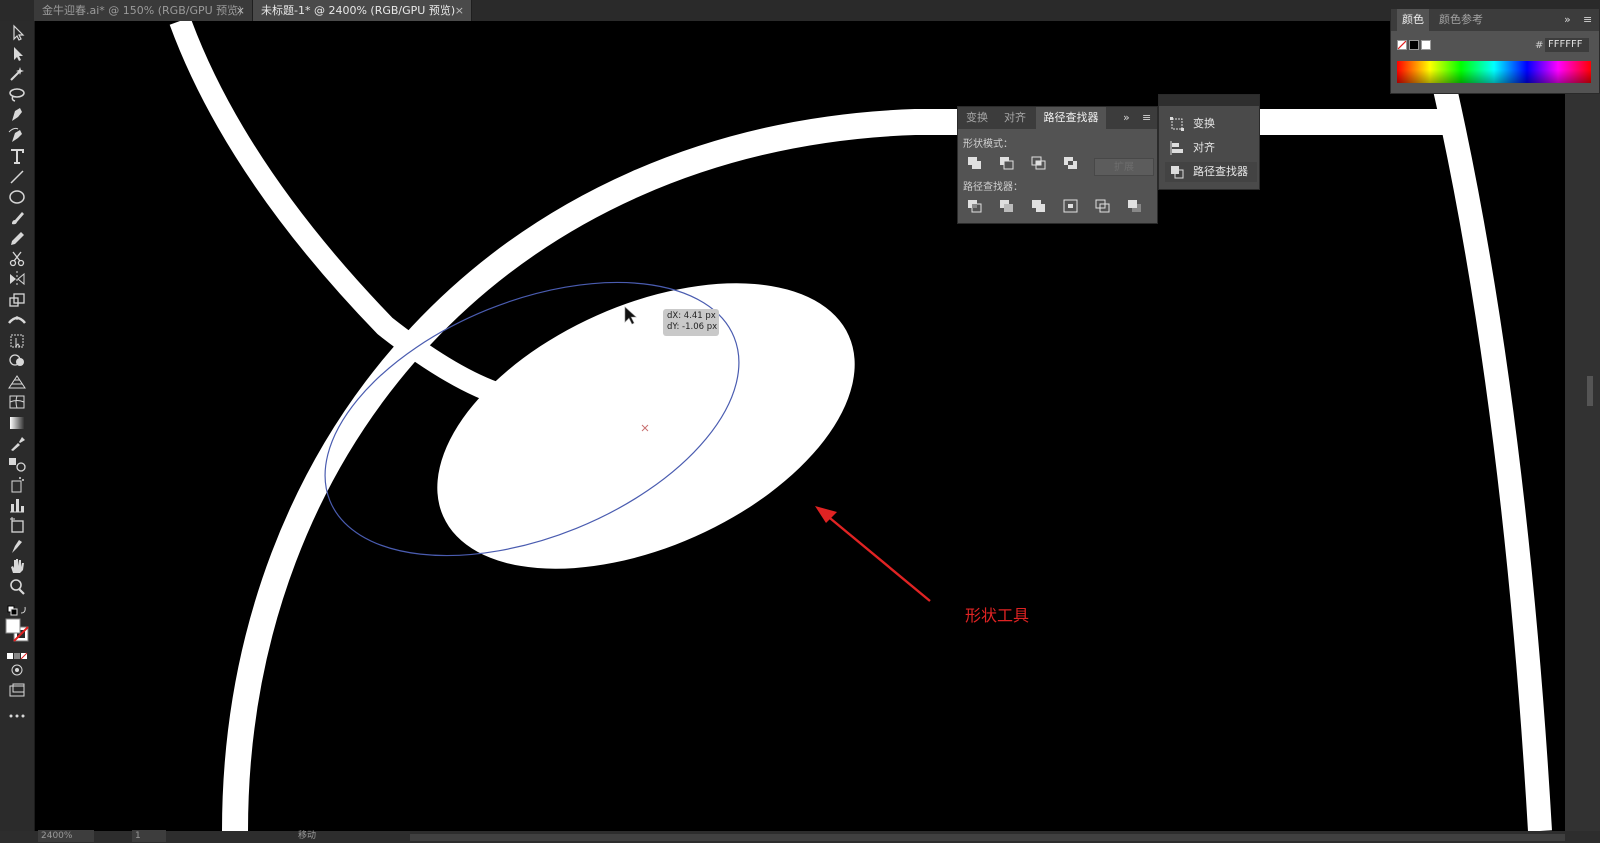 The image size is (1600, 843). What do you see at coordinates (1124, 167) in the screenshot?
I see `expand-button: 扩展` at bounding box center [1124, 167].